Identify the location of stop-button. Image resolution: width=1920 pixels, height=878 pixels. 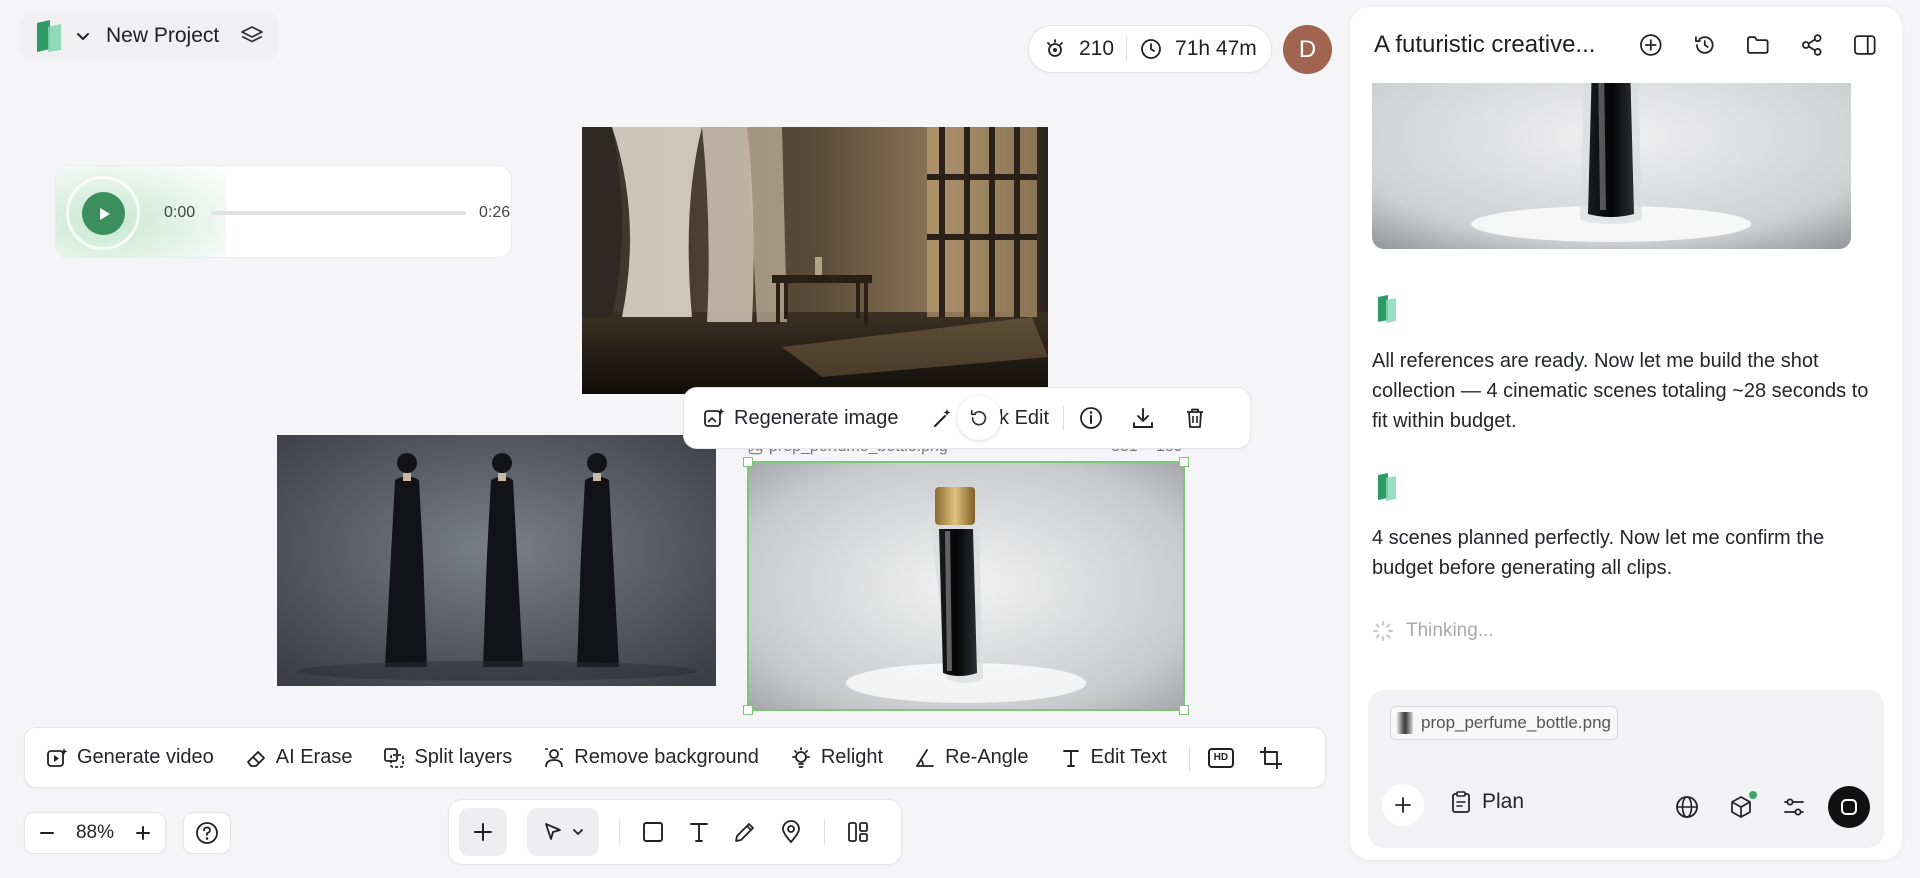
(1849, 807).